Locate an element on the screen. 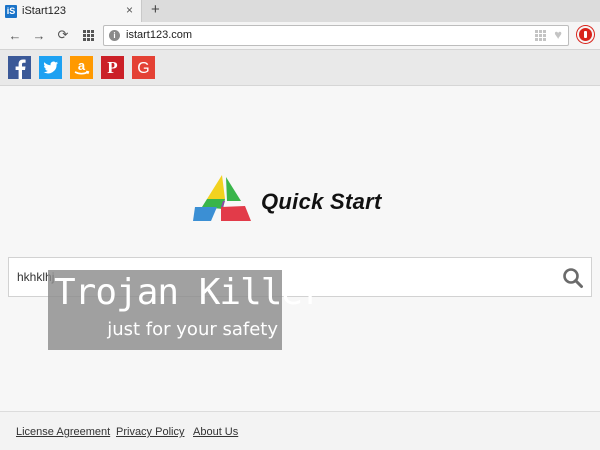 This screenshot has width=600, height=450. twitter-icon is located at coordinates (50, 67).